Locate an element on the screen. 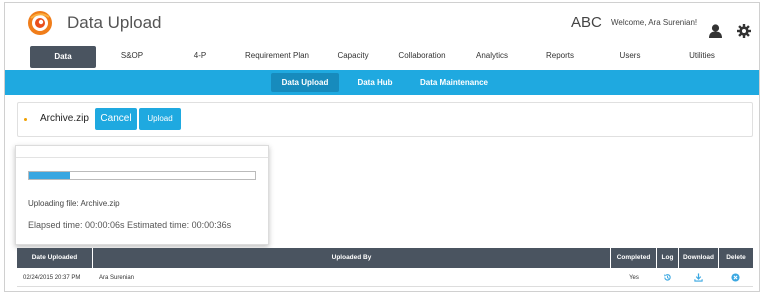  nav-4p: 4-P is located at coordinates (200, 56).